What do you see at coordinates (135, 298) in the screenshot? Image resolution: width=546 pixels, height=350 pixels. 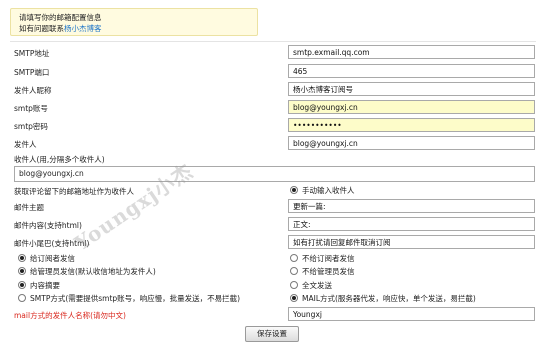 I see `smtp-mode-label: SMTP方式(需要提供smtp账号，响应慢，批量发送，不易拦截)` at bounding box center [135, 298].